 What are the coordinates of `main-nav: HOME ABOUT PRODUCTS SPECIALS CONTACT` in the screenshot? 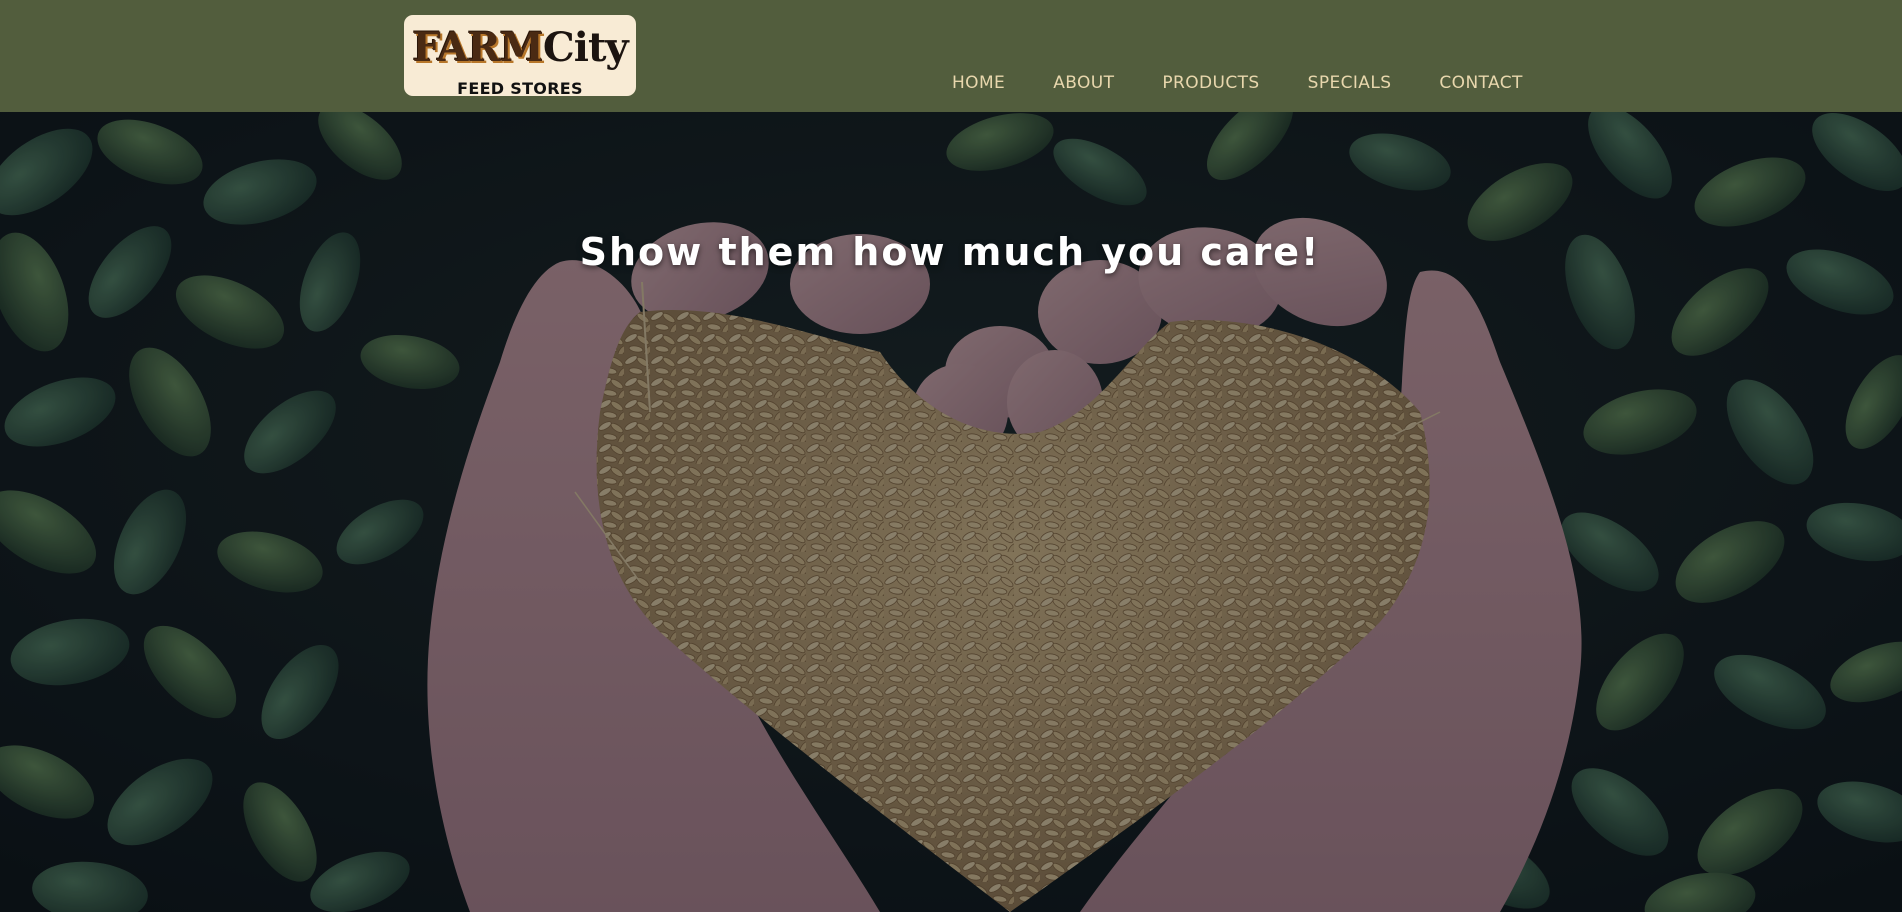 It's located at (1237, 83).